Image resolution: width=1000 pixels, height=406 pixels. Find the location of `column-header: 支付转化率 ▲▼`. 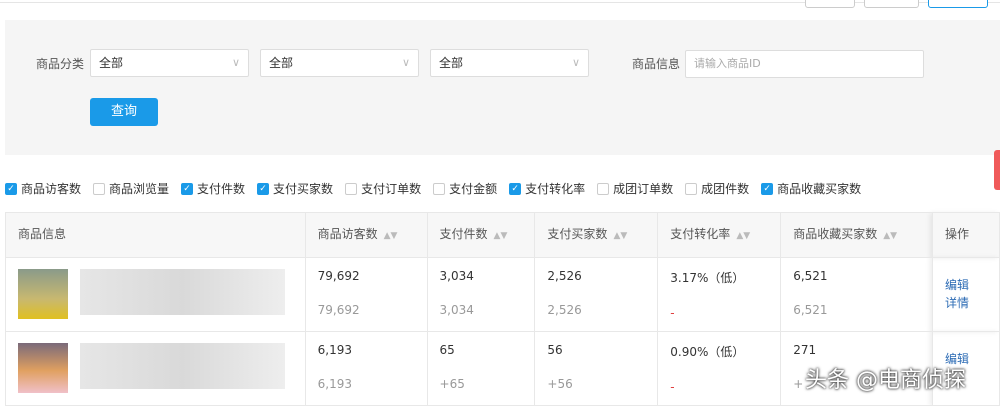

column-header: 支付转化率 ▲▼ is located at coordinates (719, 235).